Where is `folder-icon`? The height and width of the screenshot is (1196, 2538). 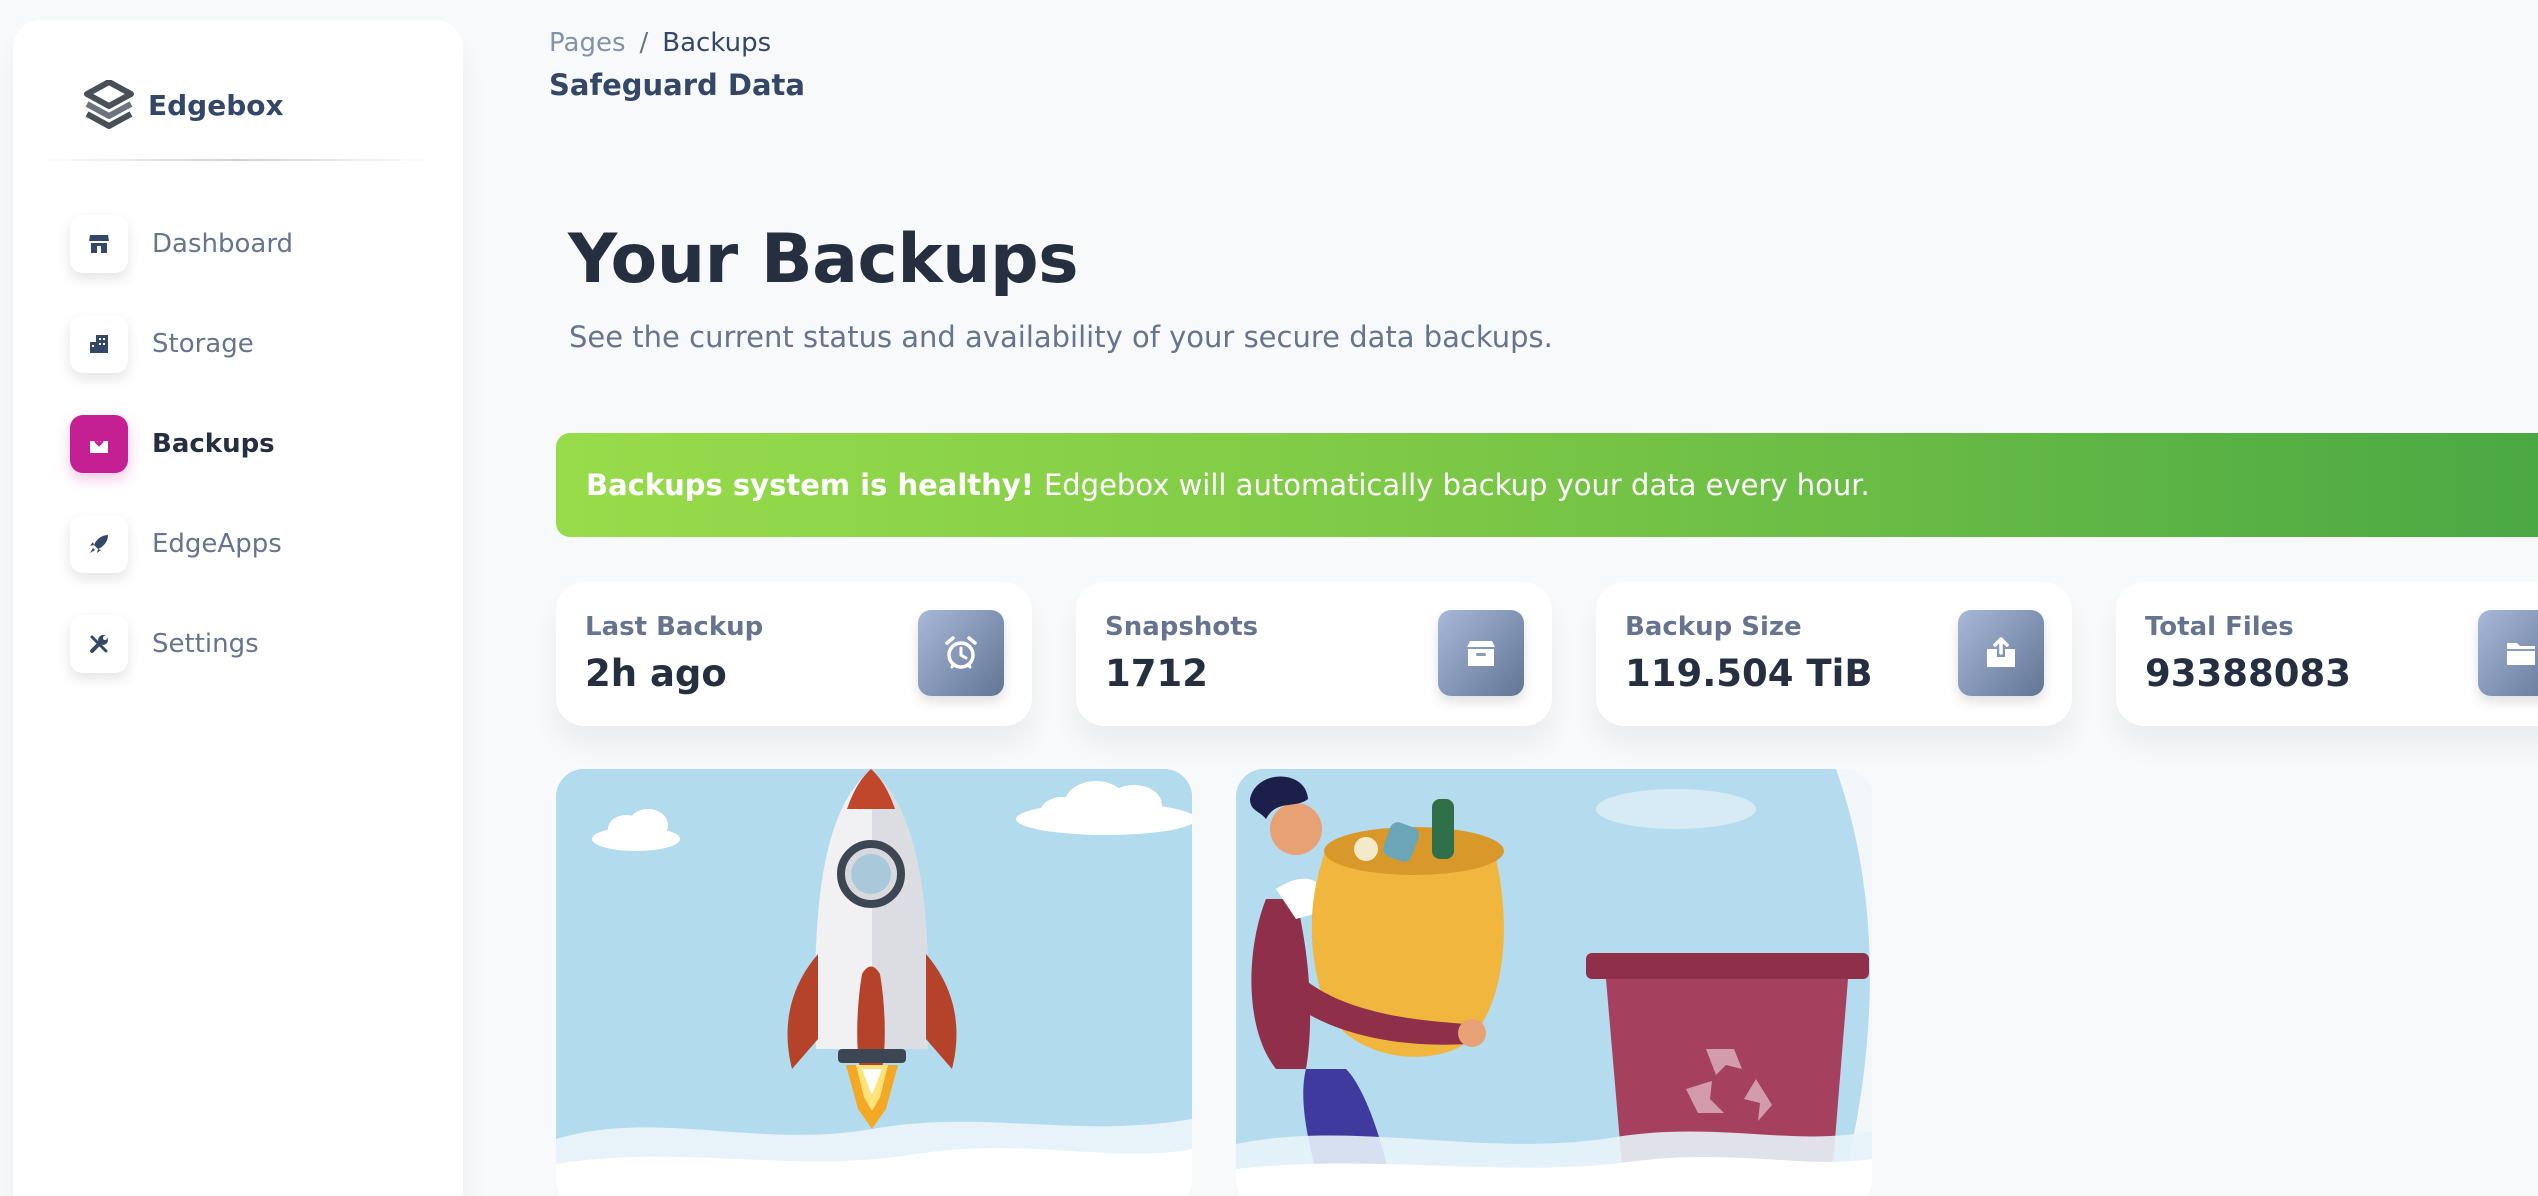
folder-icon is located at coordinates (2508, 653).